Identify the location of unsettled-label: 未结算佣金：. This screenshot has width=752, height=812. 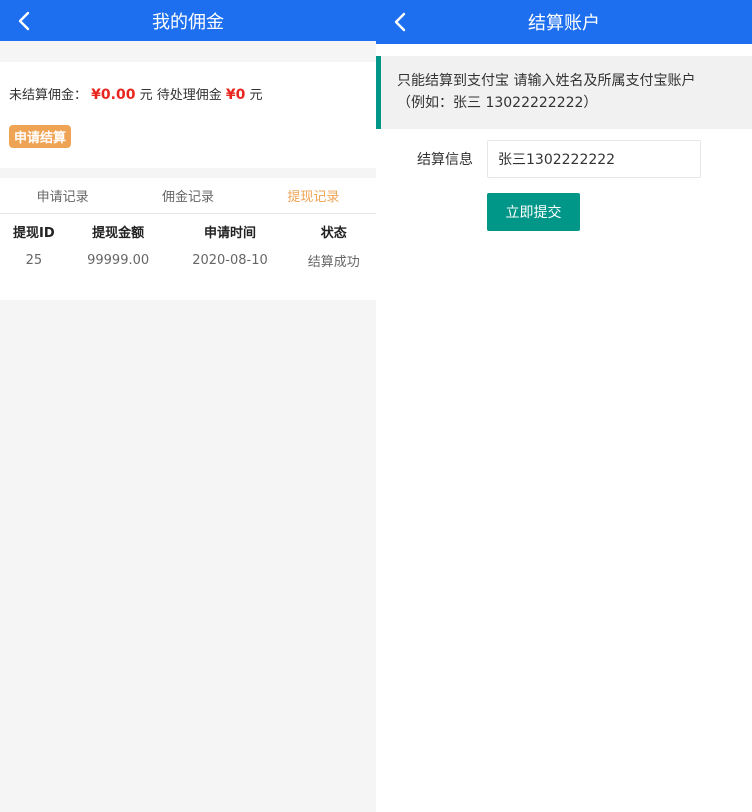
(48, 95).